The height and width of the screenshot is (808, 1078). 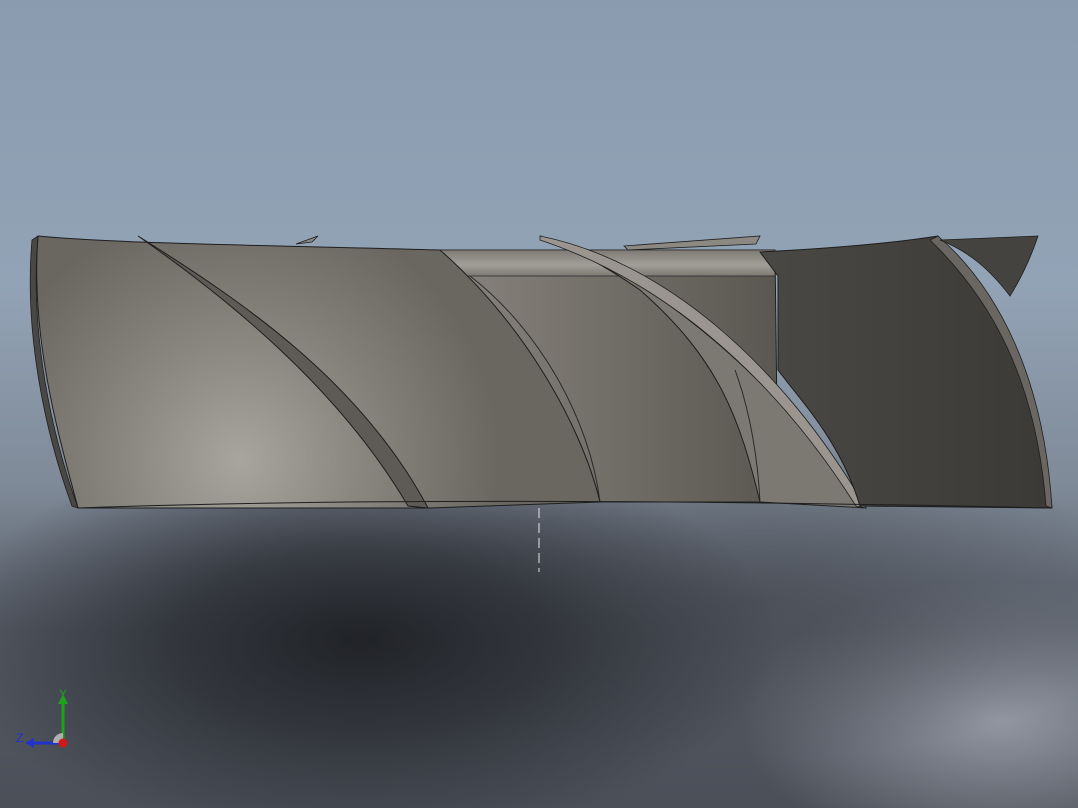 I want to click on blade-tip-small, so click(x=307, y=240).